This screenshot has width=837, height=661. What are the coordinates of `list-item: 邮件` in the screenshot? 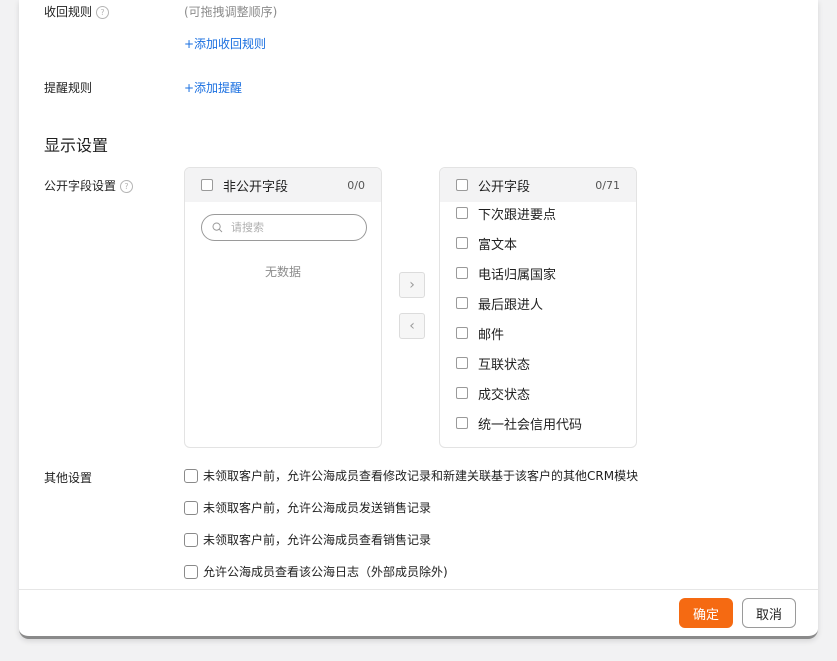 It's located at (538, 333).